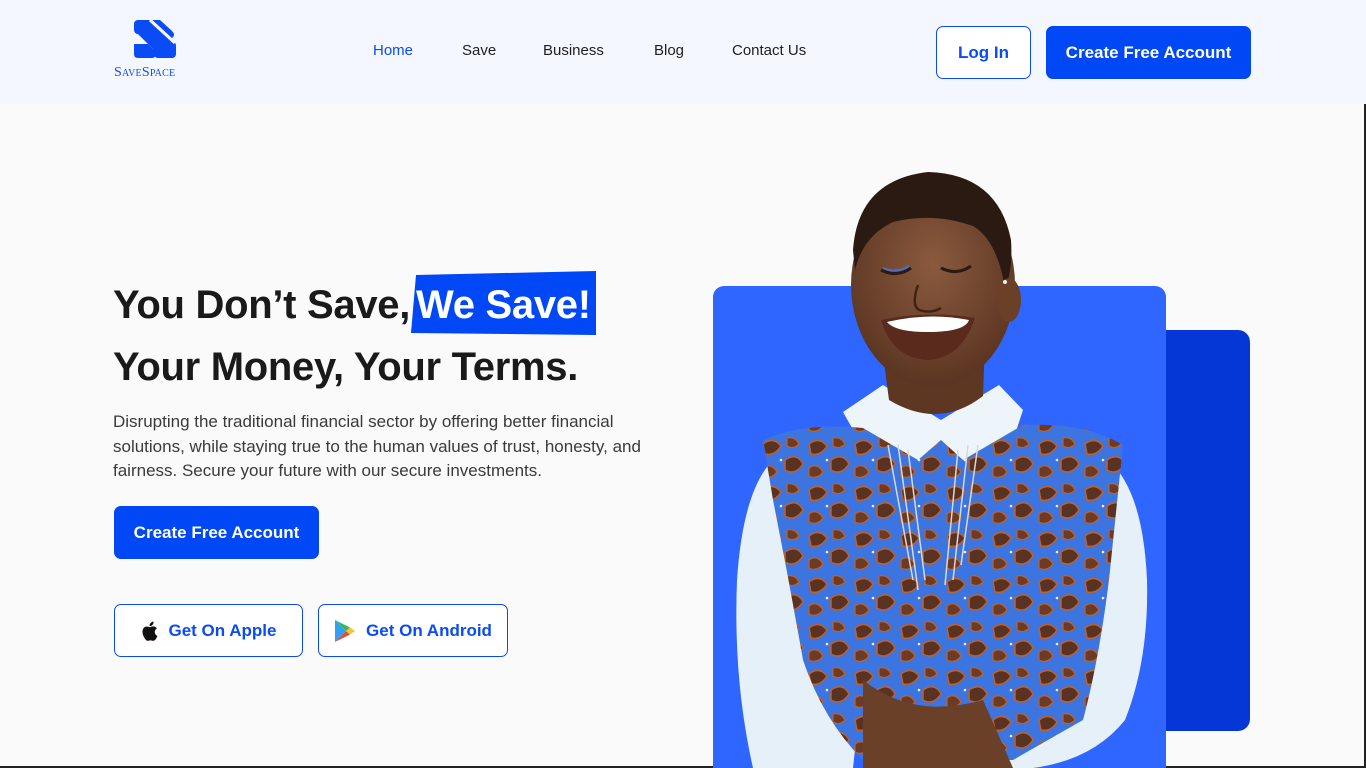 The width and height of the screenshot is (1366, 768). What do you see at coordinates (769, 50) in the screenshot?
I see `nav-contact-us: Contact Us` at bounding box center [769, 50].